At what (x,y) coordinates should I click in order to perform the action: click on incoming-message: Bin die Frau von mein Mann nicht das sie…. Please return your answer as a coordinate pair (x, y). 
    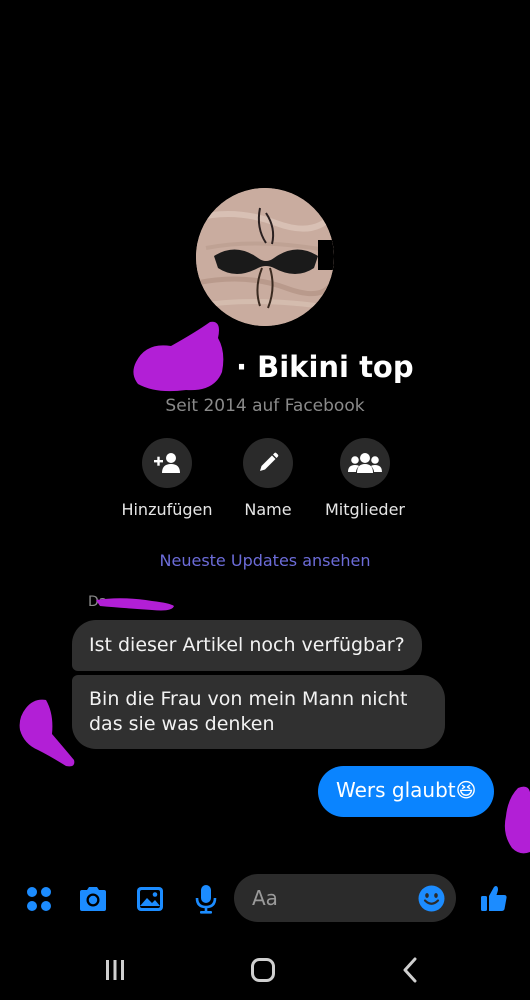
    Looking at the image, I should click on (258, 712).